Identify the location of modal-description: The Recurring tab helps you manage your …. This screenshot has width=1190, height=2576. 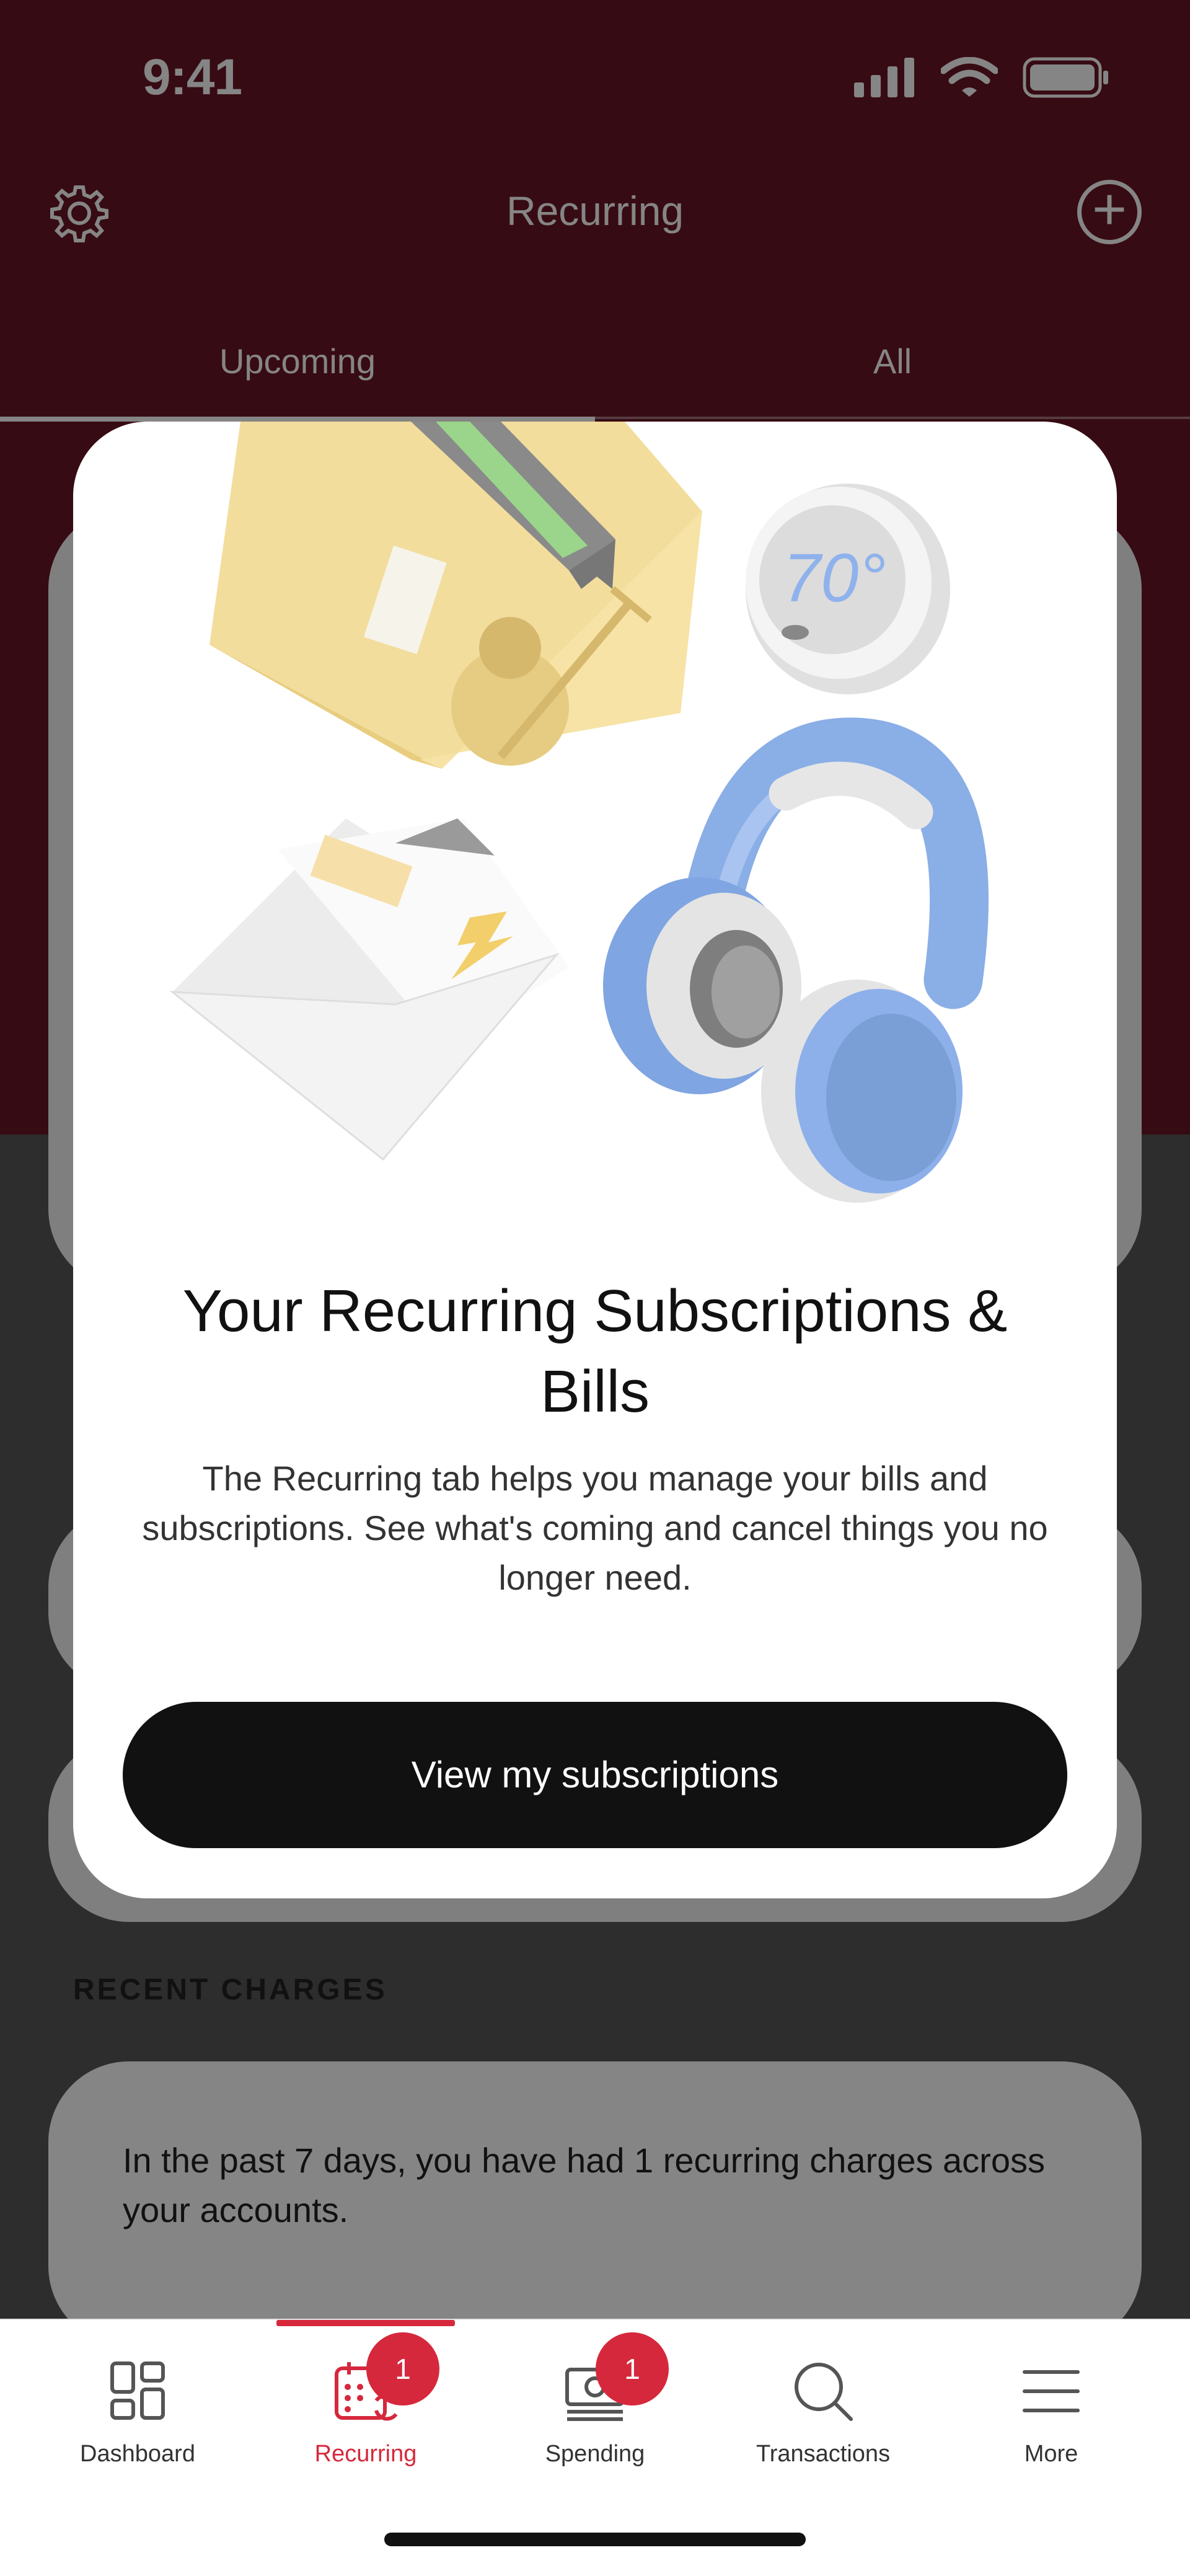
(595, 1528).